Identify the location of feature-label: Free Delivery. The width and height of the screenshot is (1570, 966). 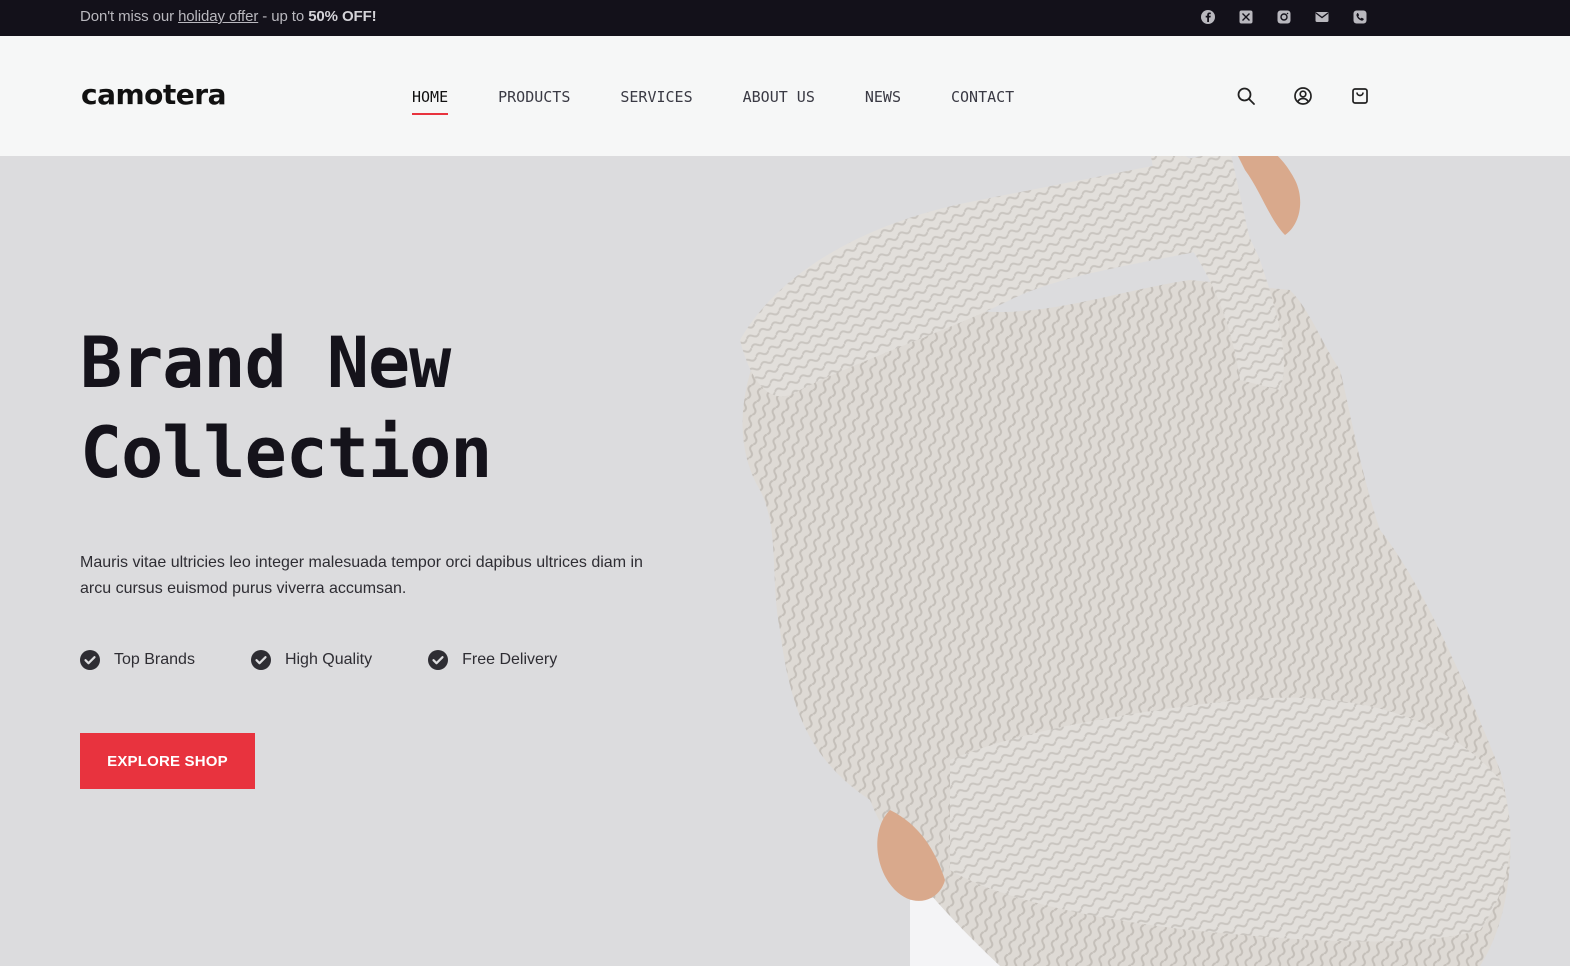
(510, 659).